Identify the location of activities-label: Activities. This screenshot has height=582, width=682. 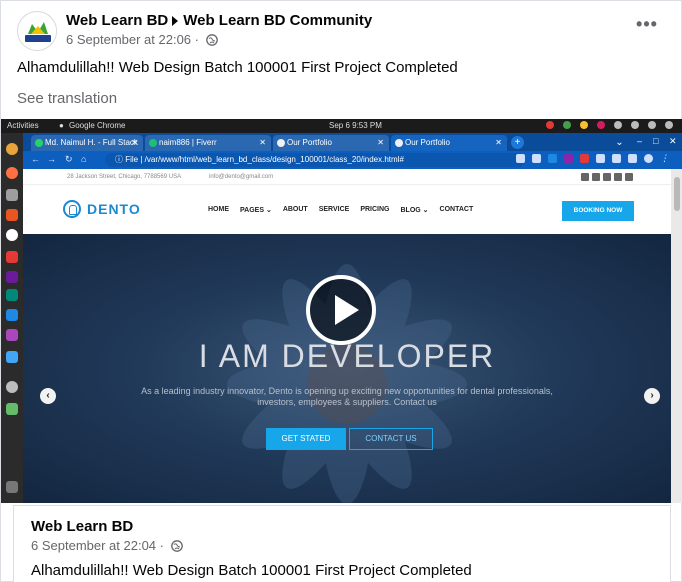
(23, 125).